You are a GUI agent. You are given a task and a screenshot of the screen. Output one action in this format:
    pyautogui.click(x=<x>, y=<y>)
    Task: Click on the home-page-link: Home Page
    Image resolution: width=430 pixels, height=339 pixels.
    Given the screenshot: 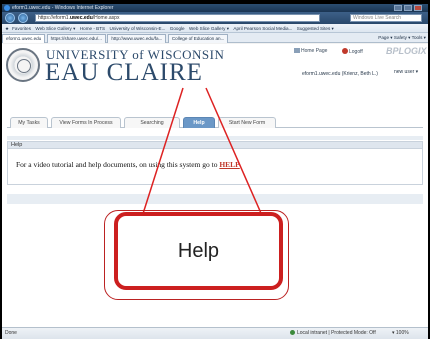 What is the action you would take?
    pyautogui.click(x=310, y=51)
    